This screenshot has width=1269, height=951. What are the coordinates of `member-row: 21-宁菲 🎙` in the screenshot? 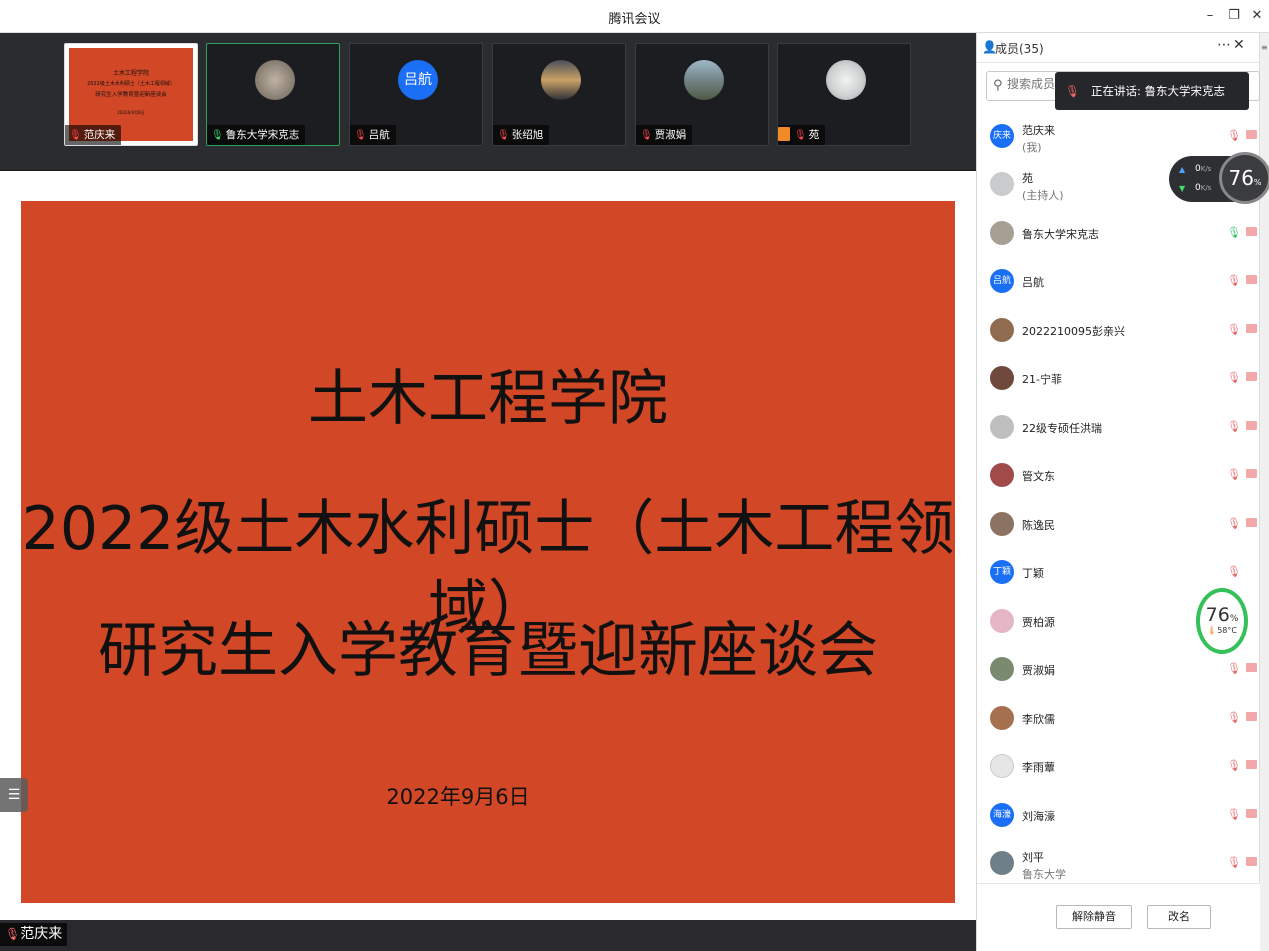 It's located at (1118, 379).